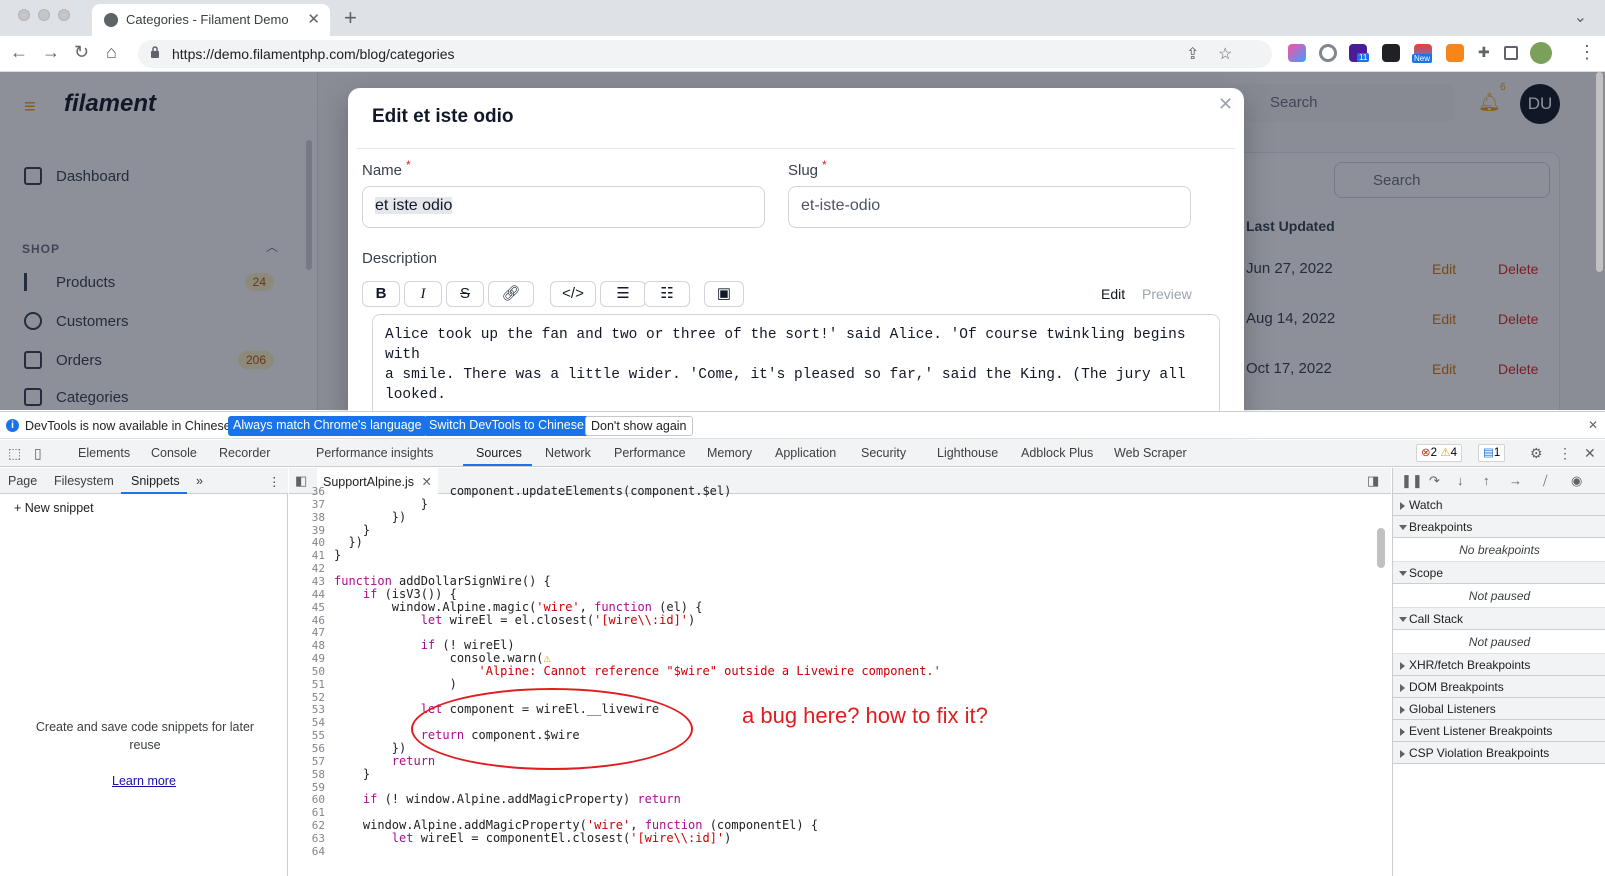 This screenshot has width=1605, height=876. I want to click on settings-gear-icon: ⚙, so click(1536, 453).